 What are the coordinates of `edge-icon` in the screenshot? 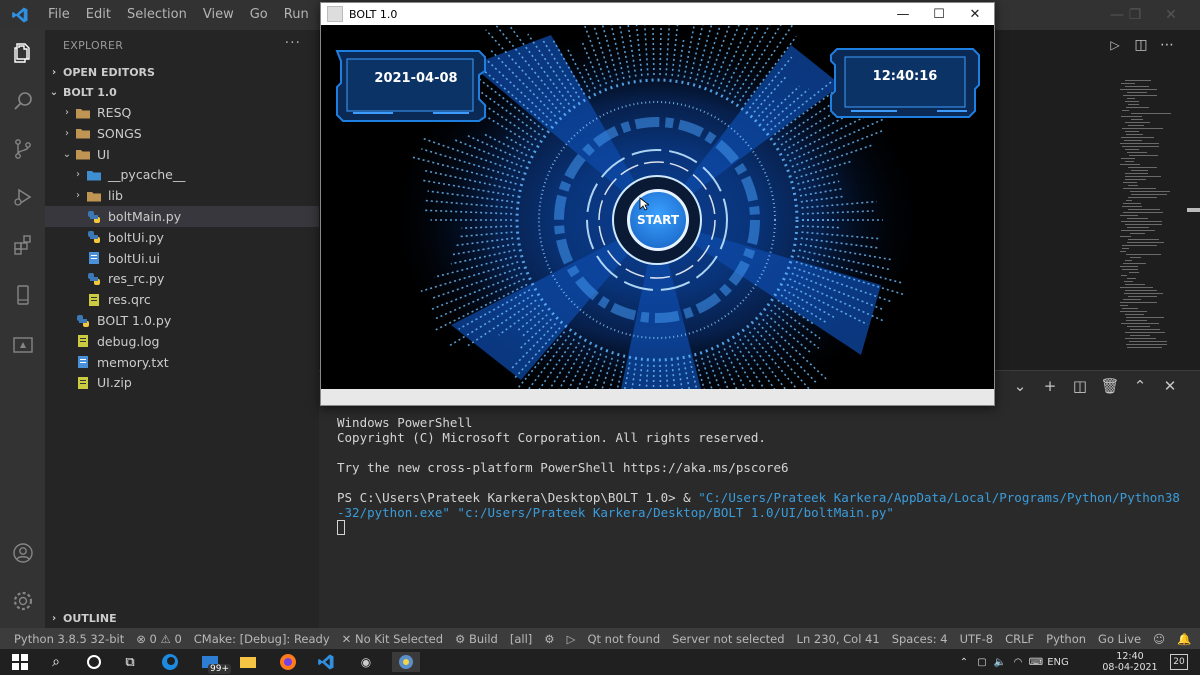 It's located at (170, 662).